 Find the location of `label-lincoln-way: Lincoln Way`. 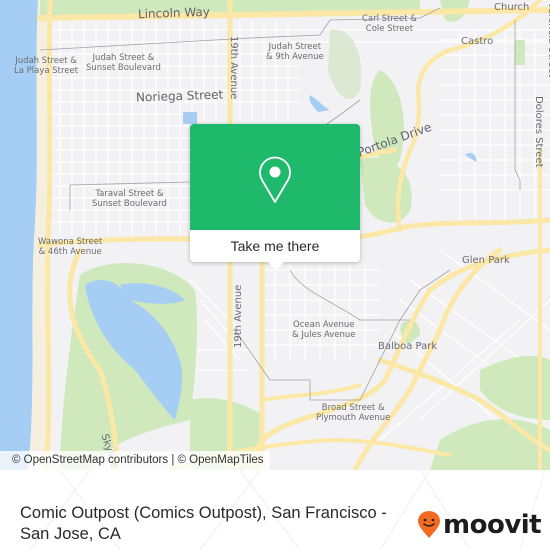

label-lincoln-way: Lincoln Way is located at coordinates (174, 13).